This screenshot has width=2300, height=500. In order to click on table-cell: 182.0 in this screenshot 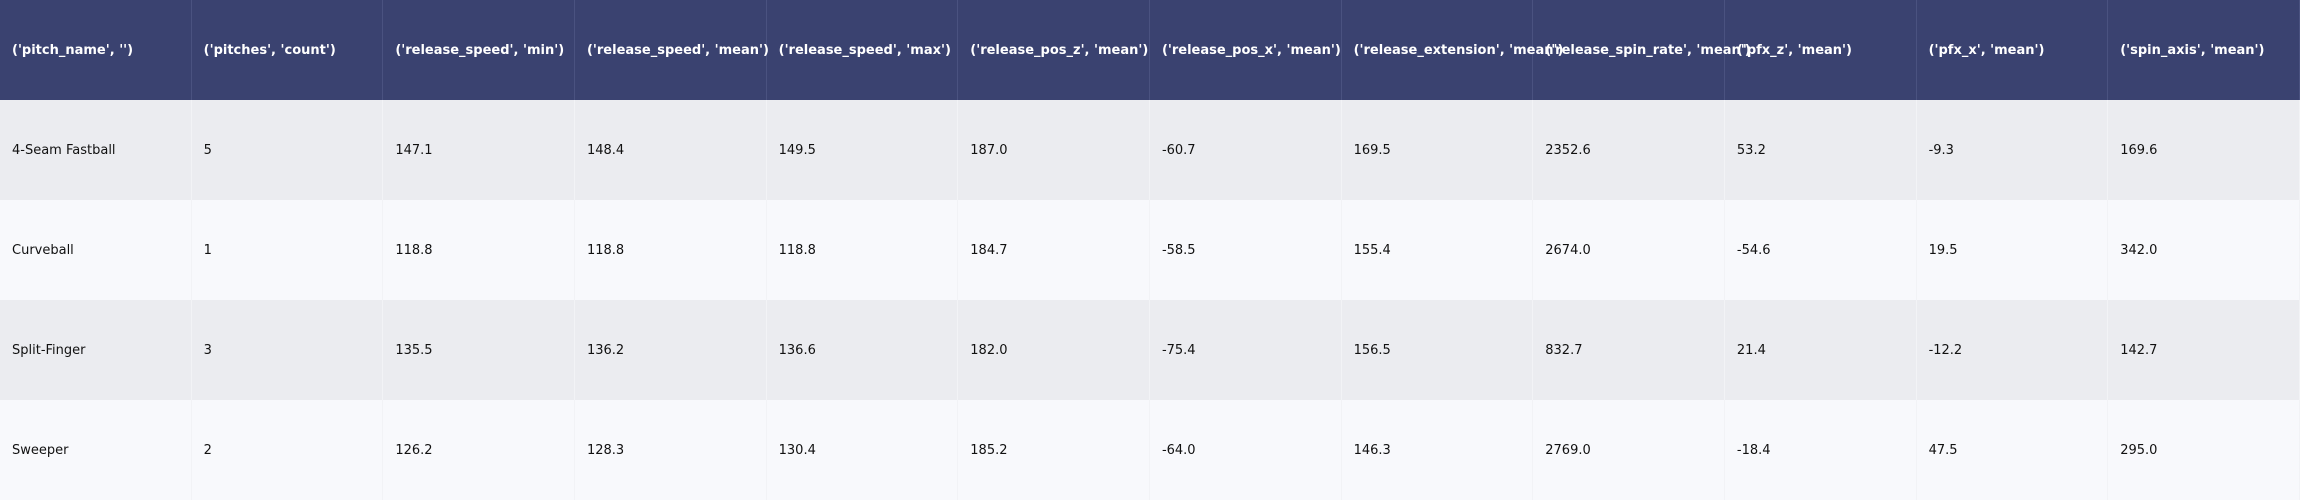, I will do `click(1054, 350)`.